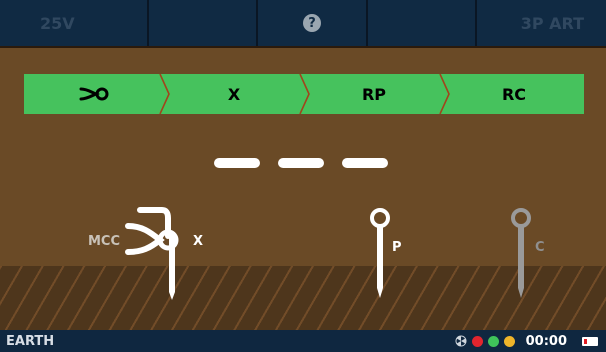  Describe the element at coordinates (198, 241) in the screenshot. I see `x-probe-label: X` at that location.